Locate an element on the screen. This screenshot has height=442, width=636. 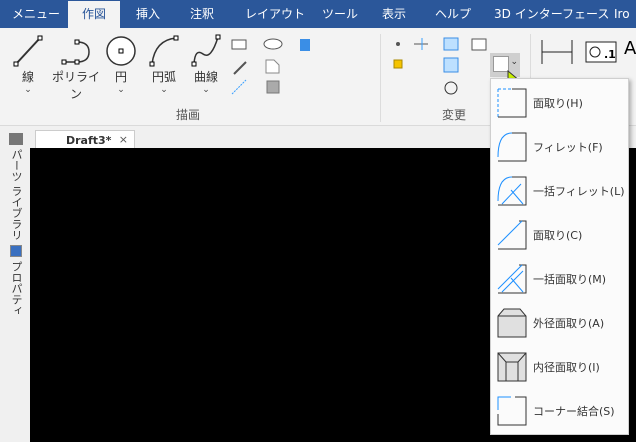
tab-help: ヘルプ is located at coordinates (453, 14).